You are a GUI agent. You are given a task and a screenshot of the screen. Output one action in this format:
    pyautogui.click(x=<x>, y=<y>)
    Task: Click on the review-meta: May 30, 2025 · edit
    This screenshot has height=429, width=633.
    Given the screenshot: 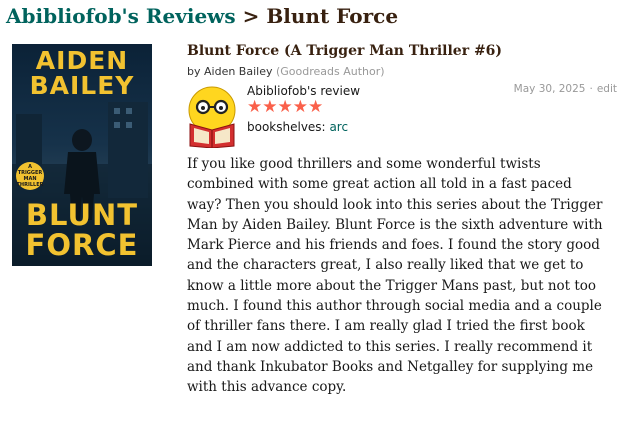 What is the action you would take?
    pyautogui.click(x=565, y=89)
    